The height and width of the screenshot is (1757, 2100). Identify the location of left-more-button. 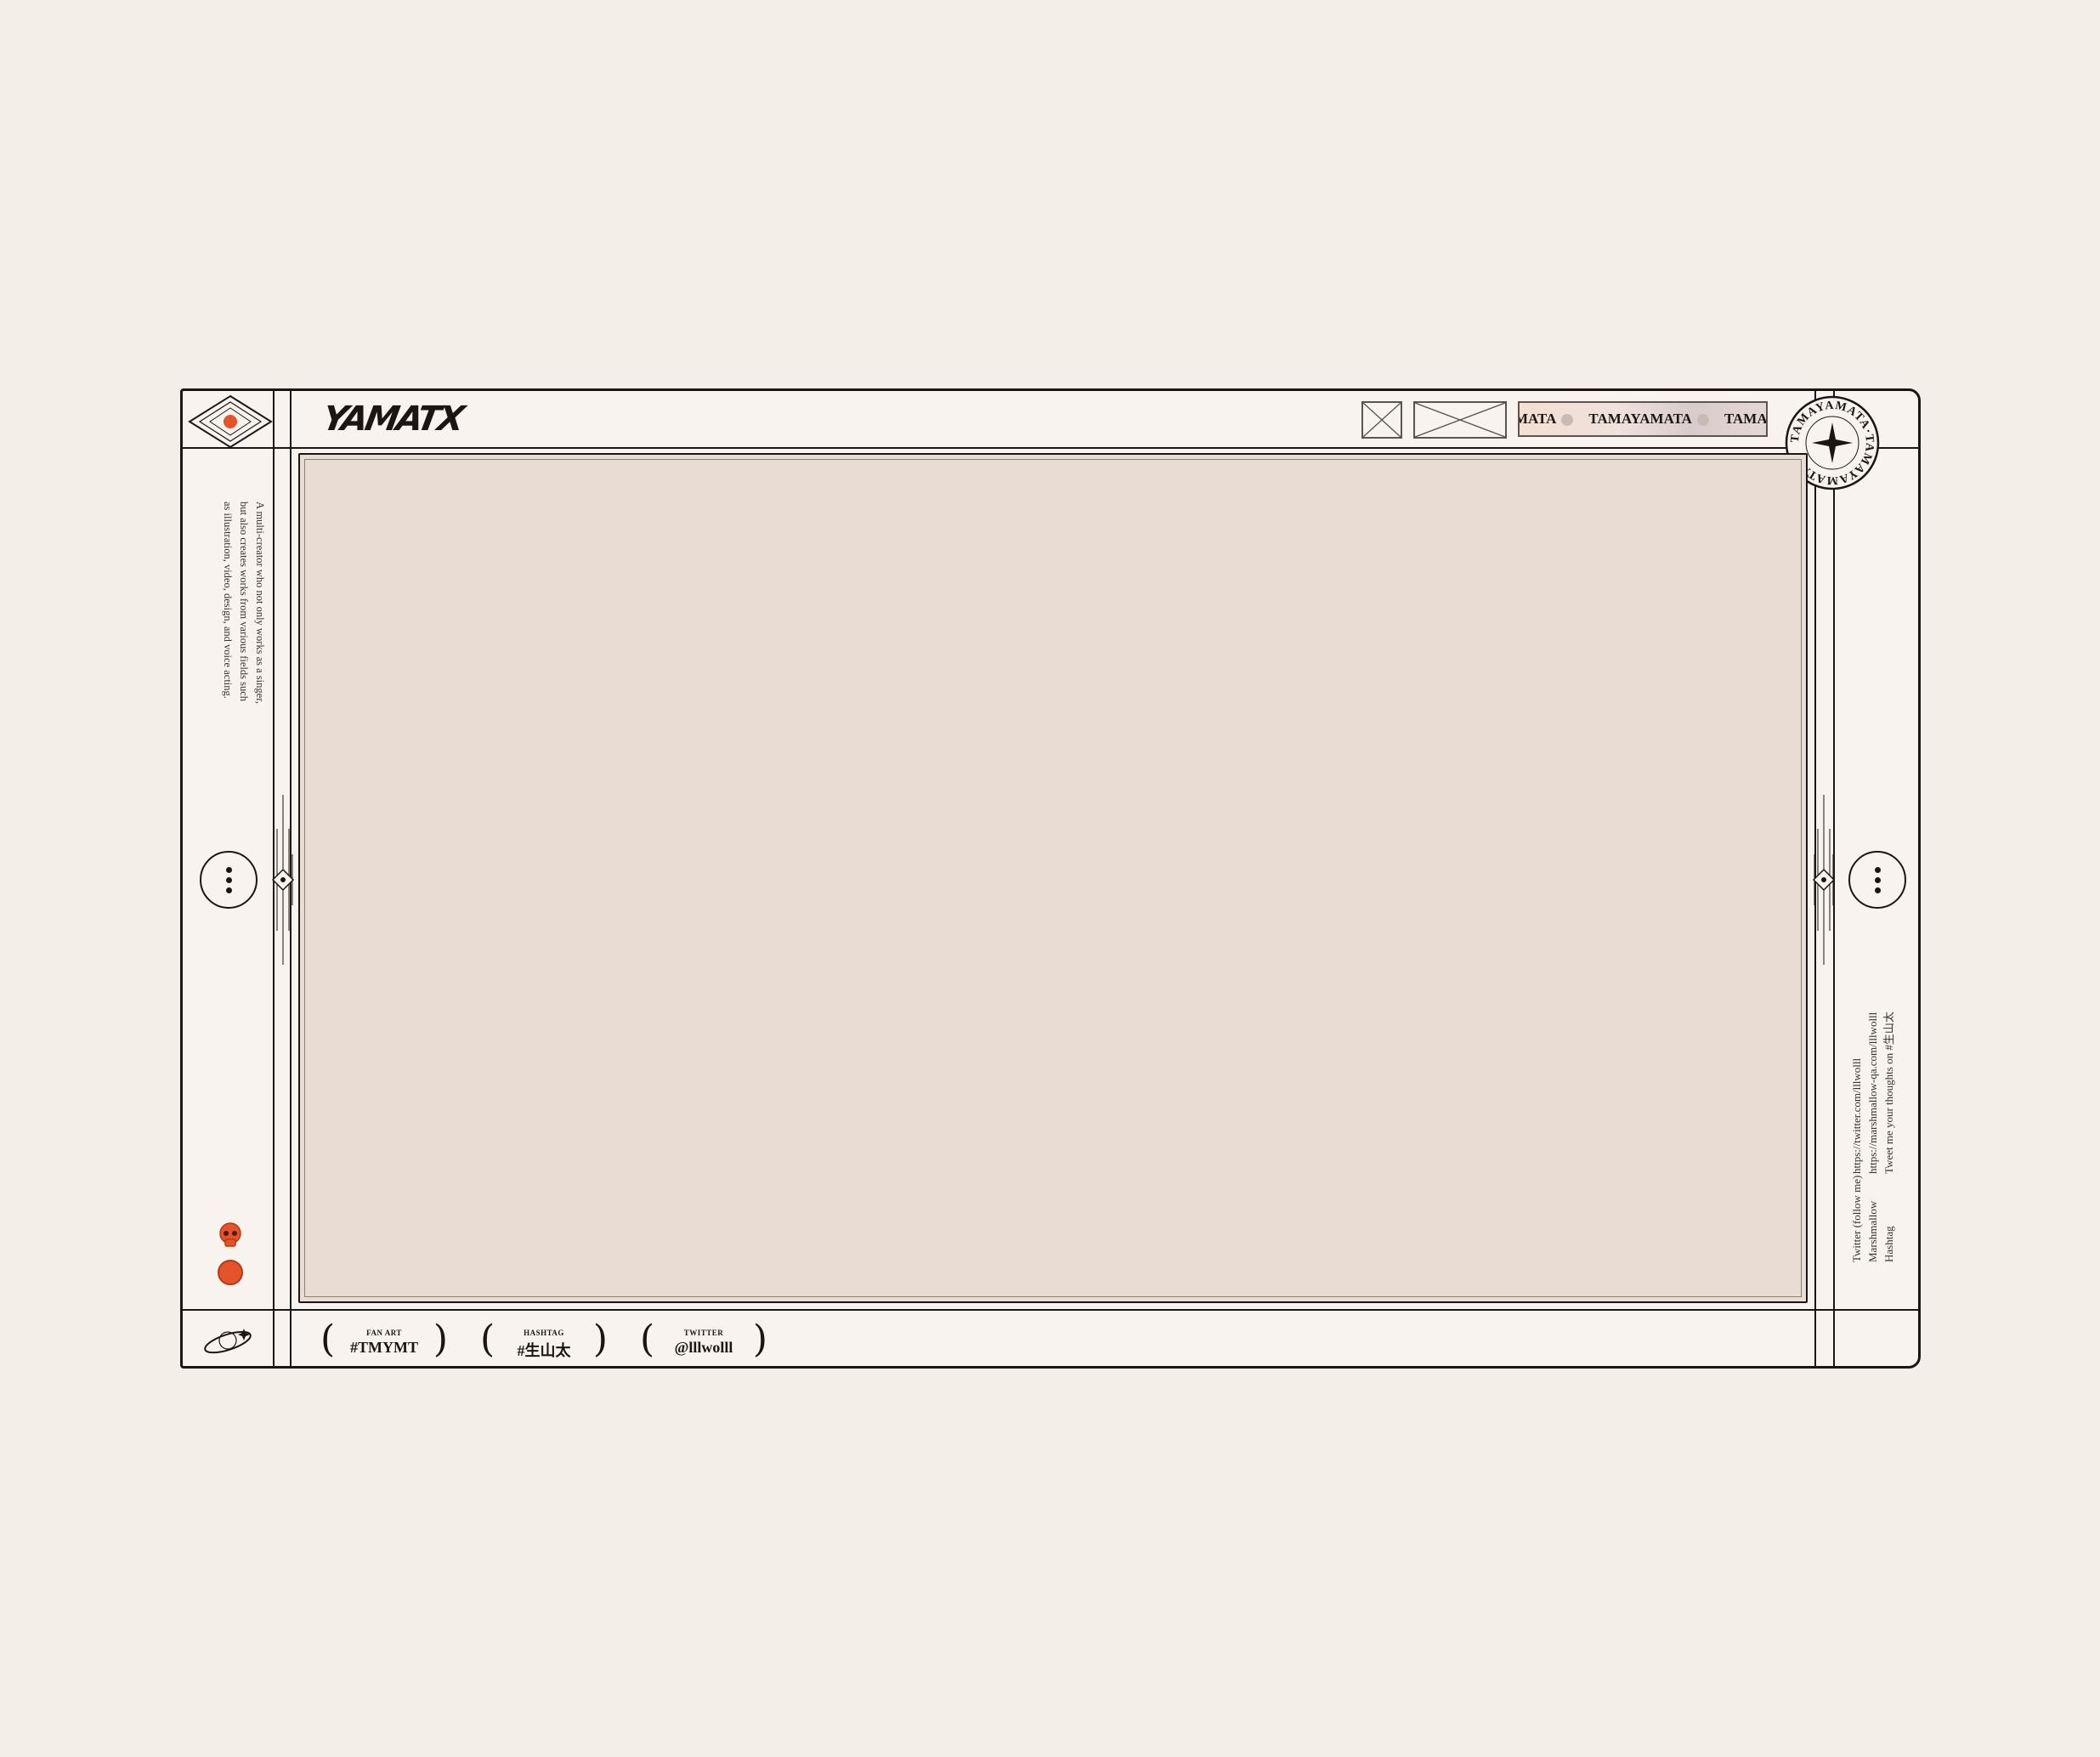
(229, 880).